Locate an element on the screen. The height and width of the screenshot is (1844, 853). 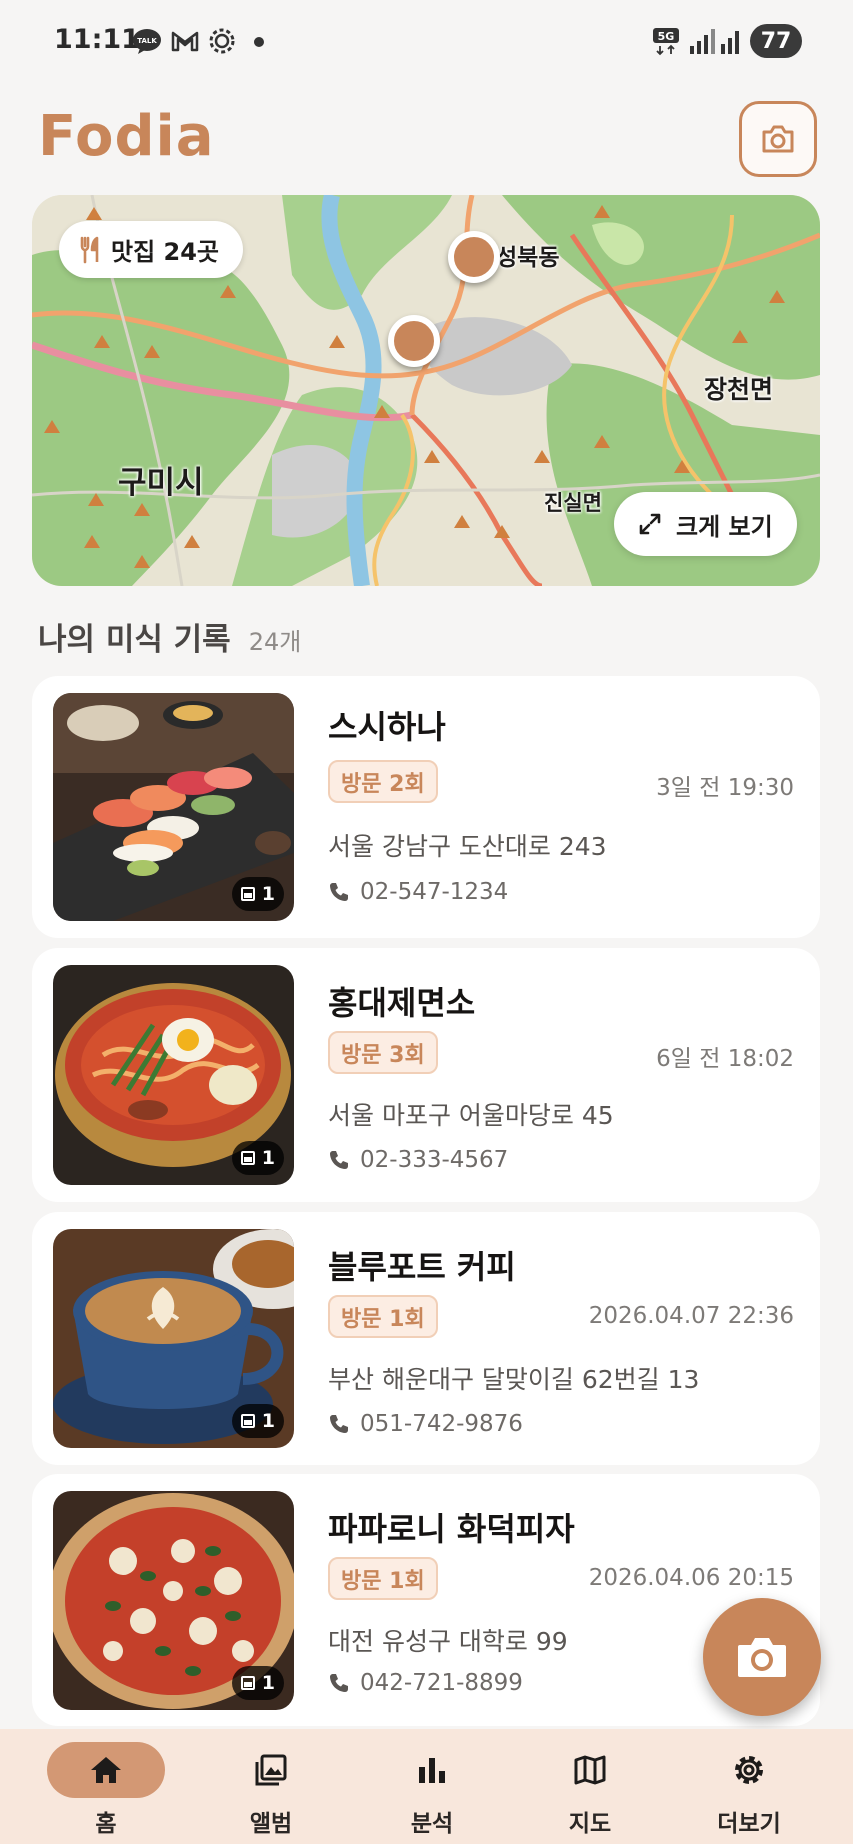
visit-time: 3일 전 19:30 is located at coordinates (725, 788).